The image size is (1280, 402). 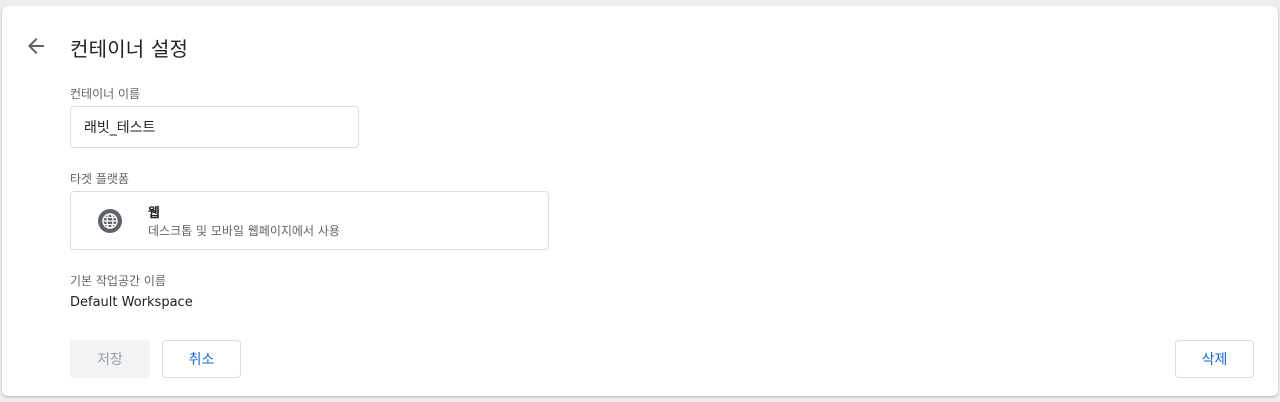 I want to click on target-platform-option-web: 웹 데스크톱 및 모바일 웹페이지에서 사용, so click(x=309, y=220).